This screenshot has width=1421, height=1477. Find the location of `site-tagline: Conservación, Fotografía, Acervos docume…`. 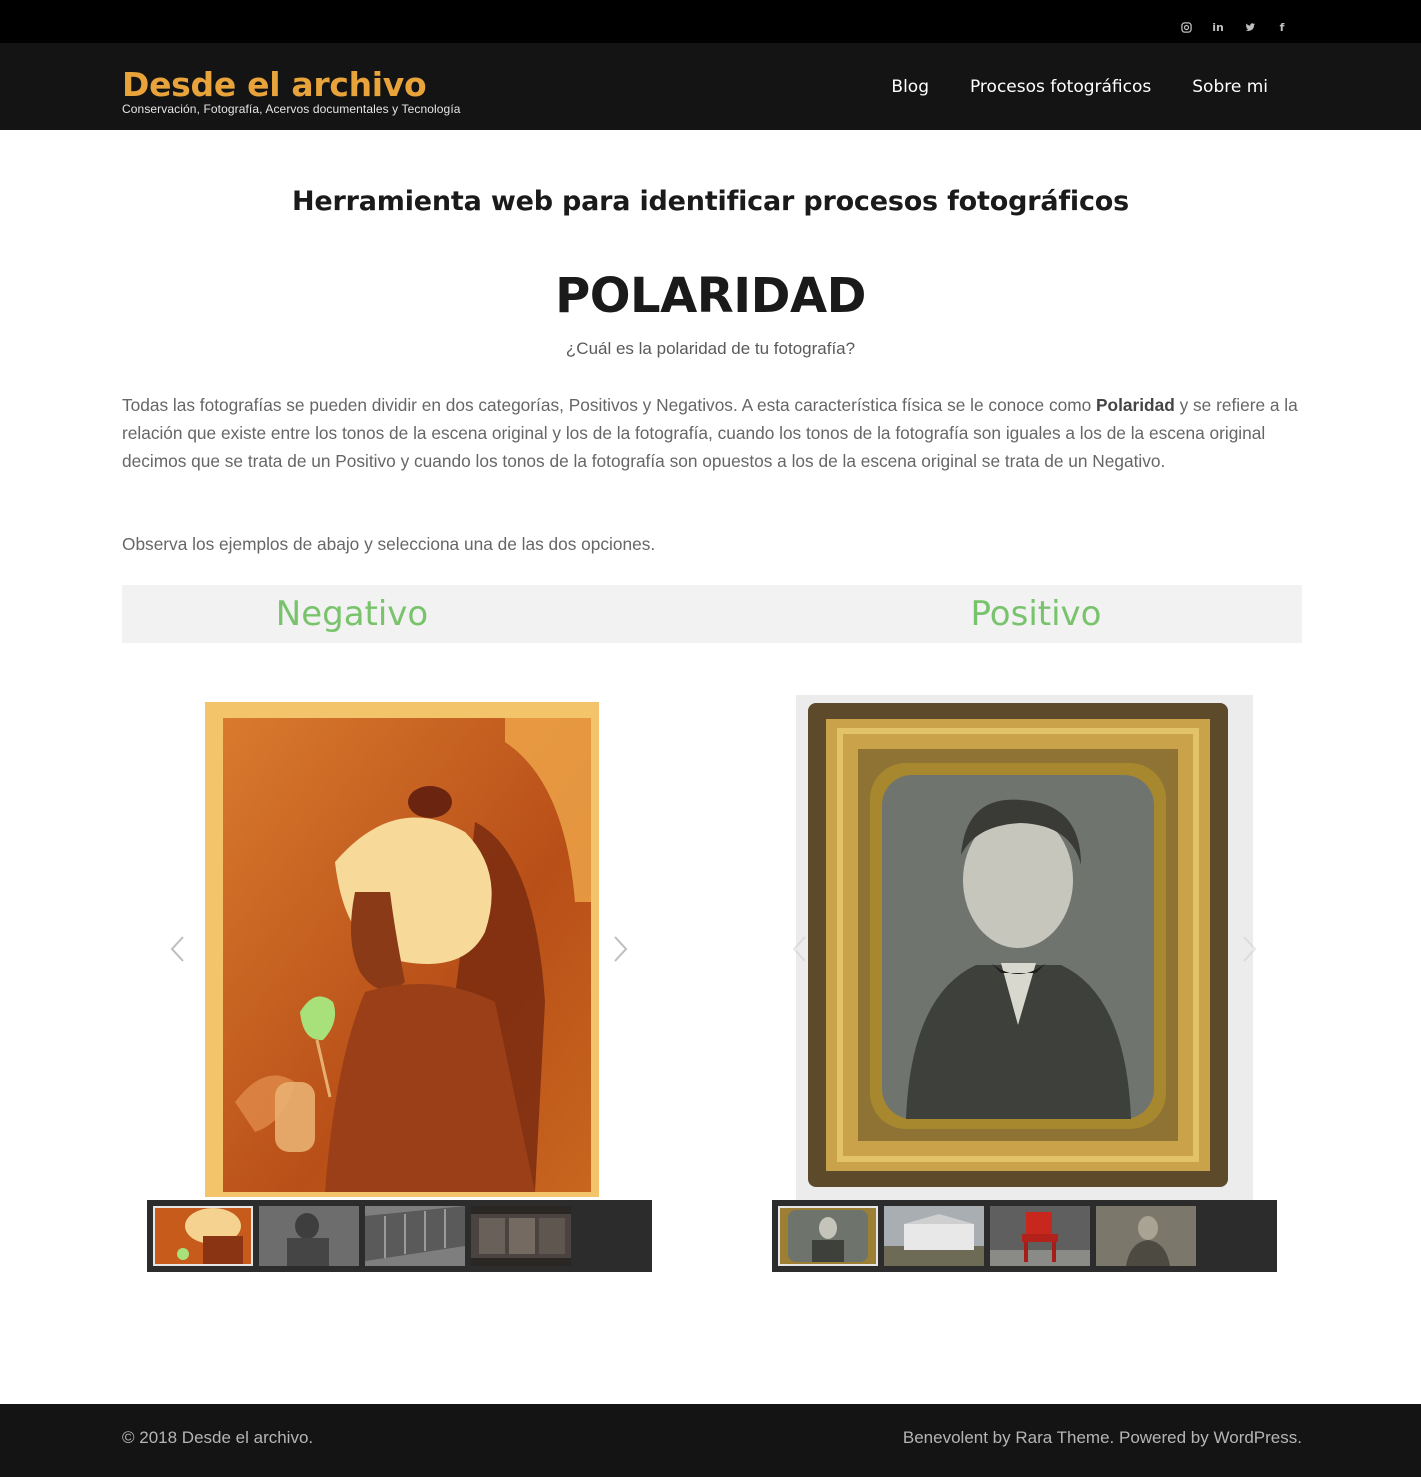

site-tagline: Conservación, Fotografía, Acervos docume… is located at coordinates (291, 109).